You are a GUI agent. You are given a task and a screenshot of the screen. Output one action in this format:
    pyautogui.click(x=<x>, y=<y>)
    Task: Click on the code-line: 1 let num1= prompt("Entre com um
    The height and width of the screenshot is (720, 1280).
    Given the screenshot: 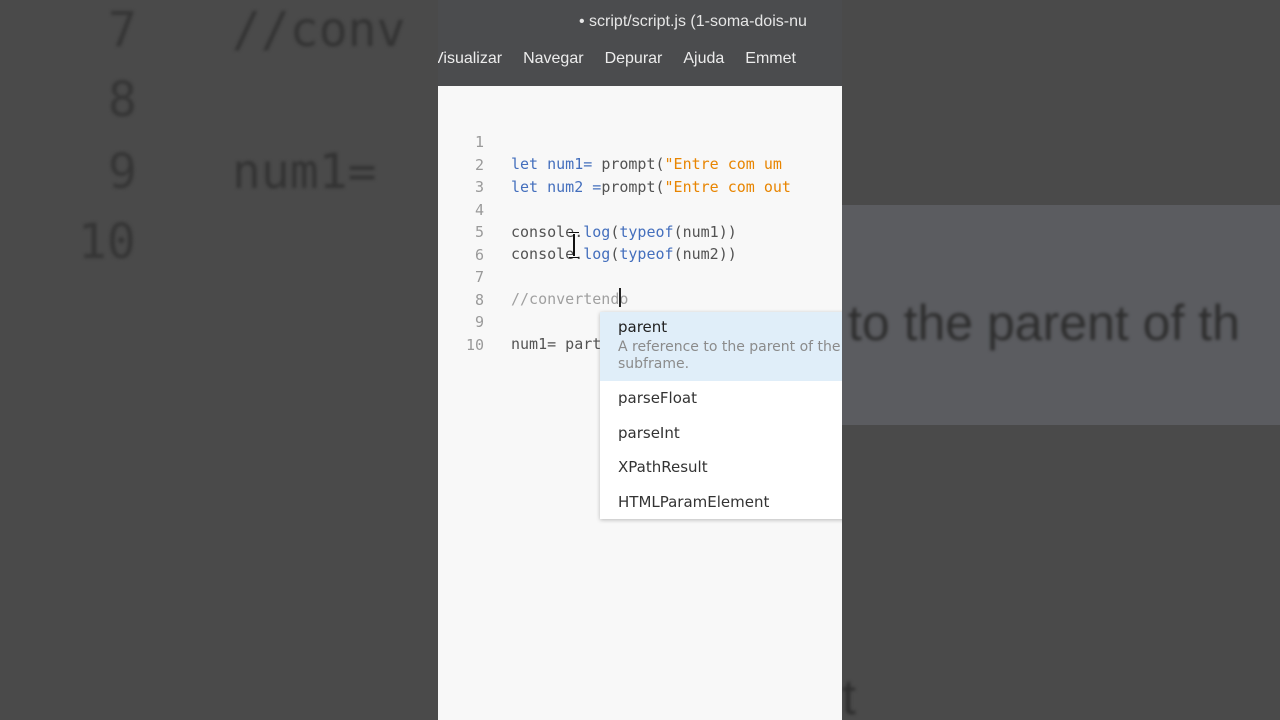 What is the action you would take?
    pyautogui.click(x=610, y=141)
    